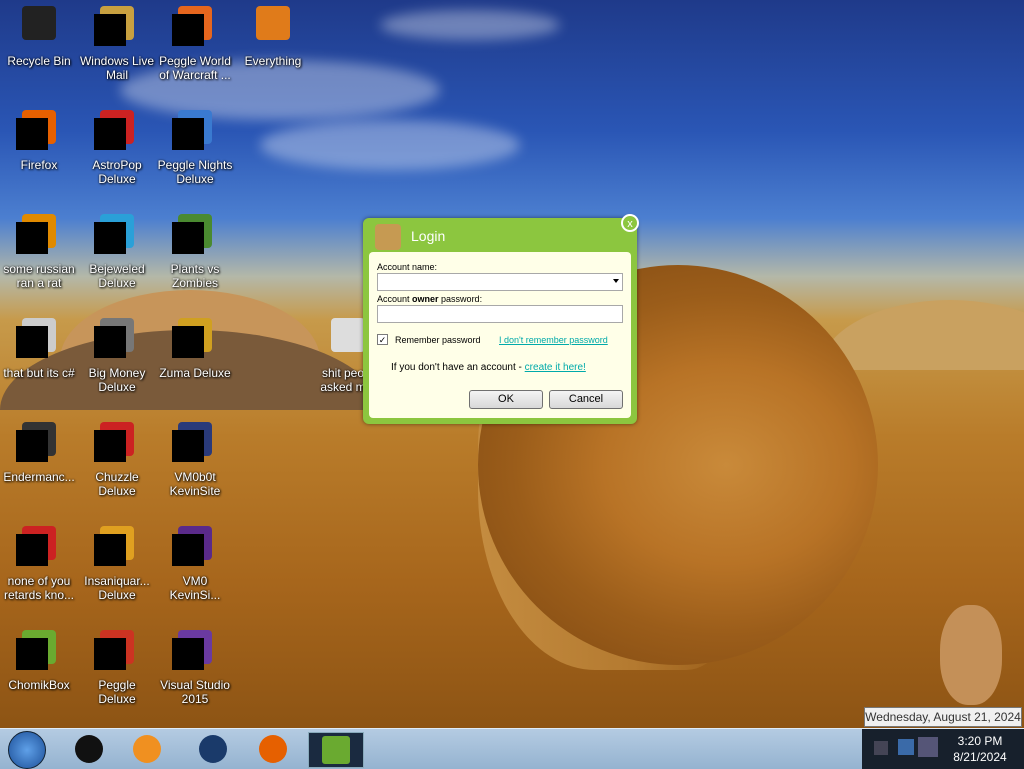 This screenshot has width=1024, height=769. I want to click on desktop-icon: some russian ran a rat, so click(39, 252).